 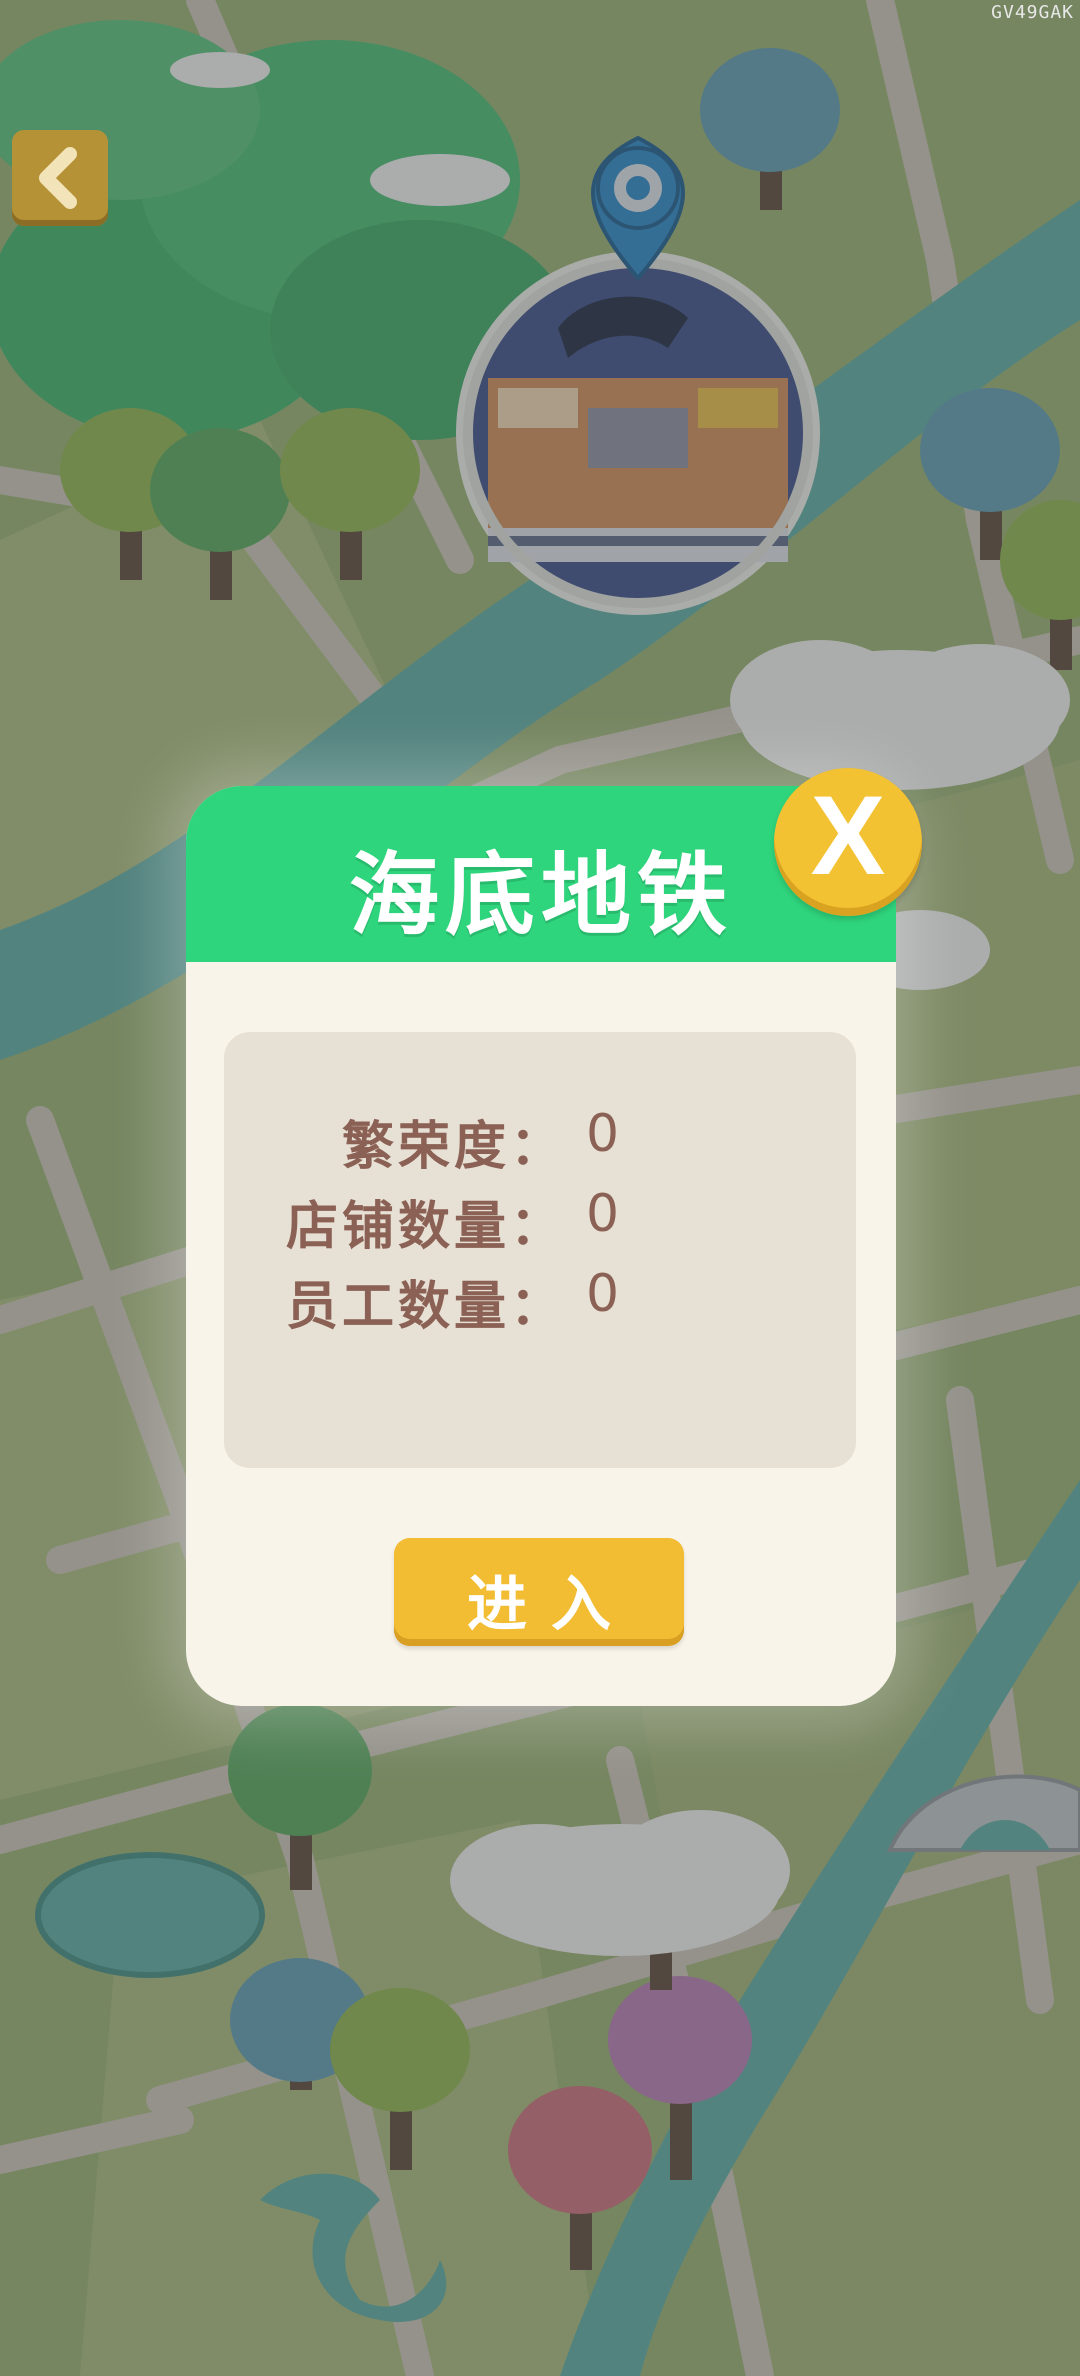 What do you see at coordinates (848, 835) in the screenshot?
I see `close-icon: X` at bounding box center [848, 835].